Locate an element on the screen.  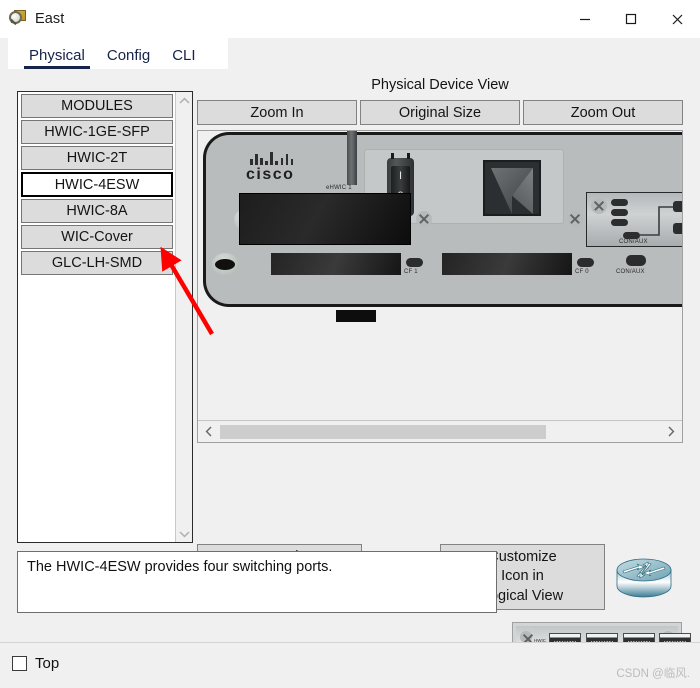
console-aux-label: CON/AUX is located at coordinates (630, 272).